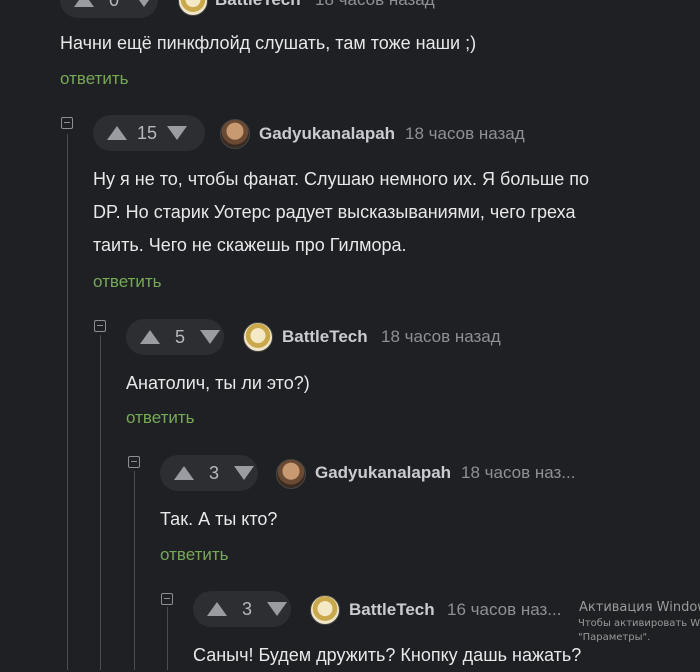 This screenshot has height=672, width=700. I want to click on windows-activation-line: "Параметры"., so click(614, 637).